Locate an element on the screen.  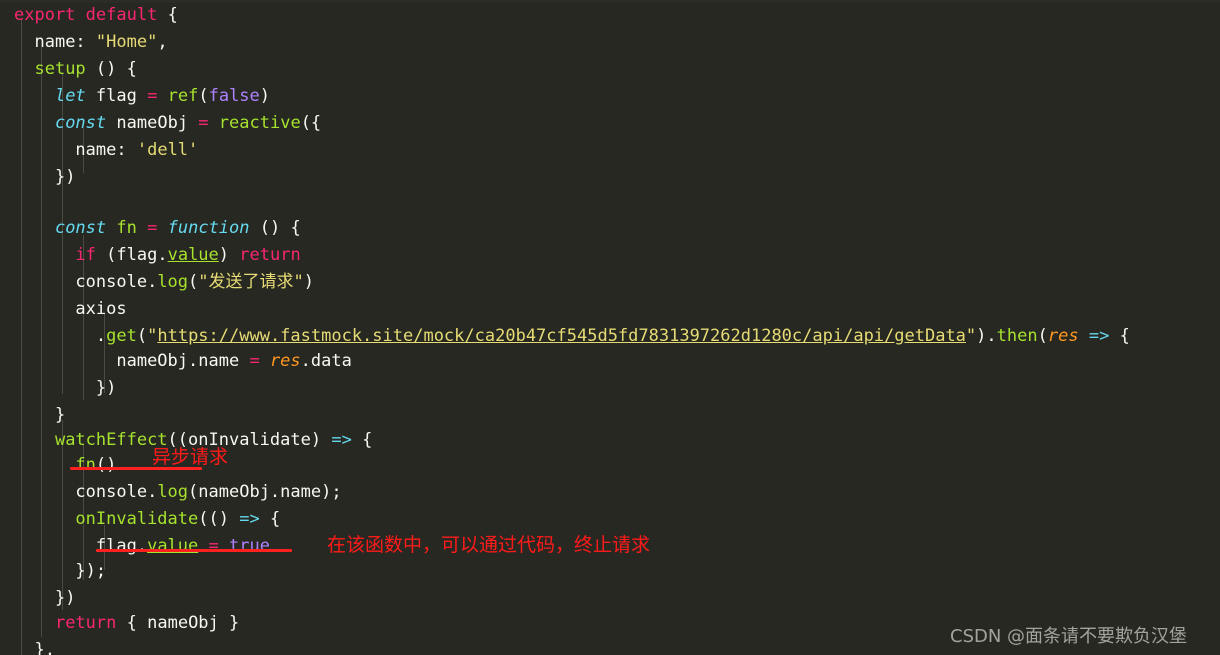
code-line-5: const nameObj = reactive({ is located at coordinates (167, 123).